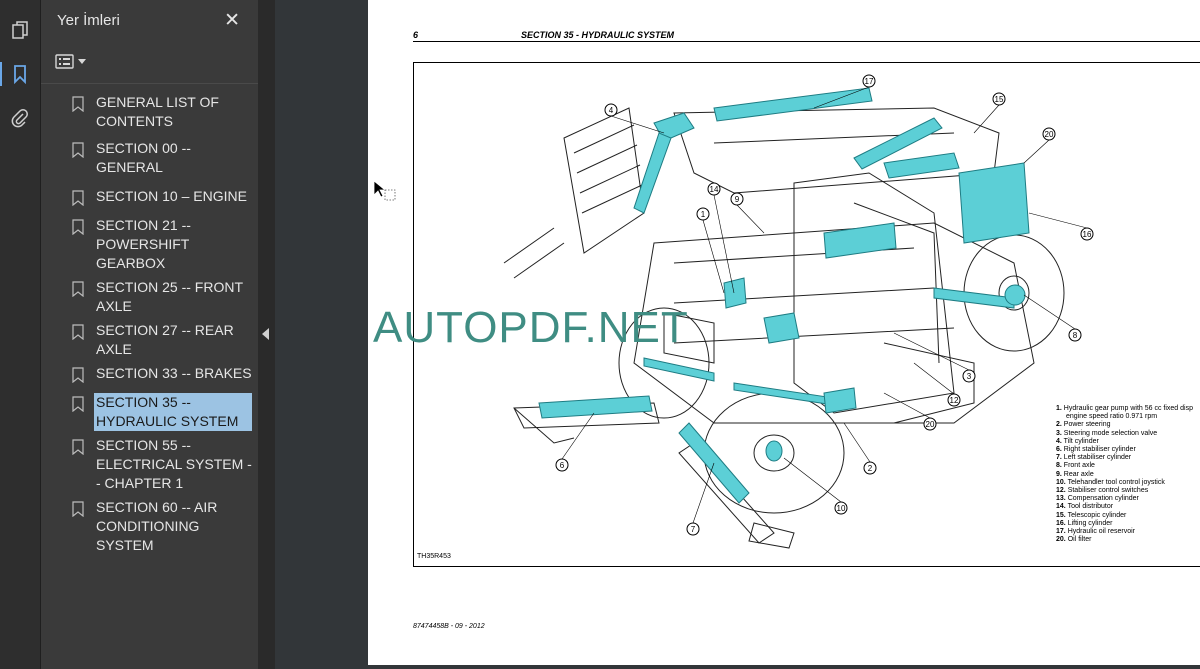  I want to click on attachment-icon, so click(20, 118).